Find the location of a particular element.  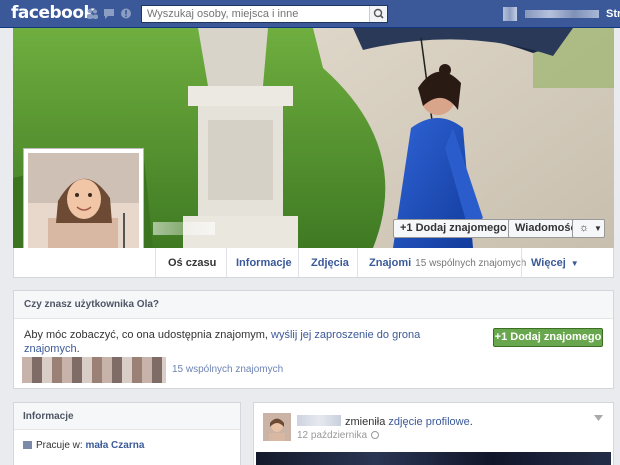

post-date: 12 października is located at coordinates (338, 435).